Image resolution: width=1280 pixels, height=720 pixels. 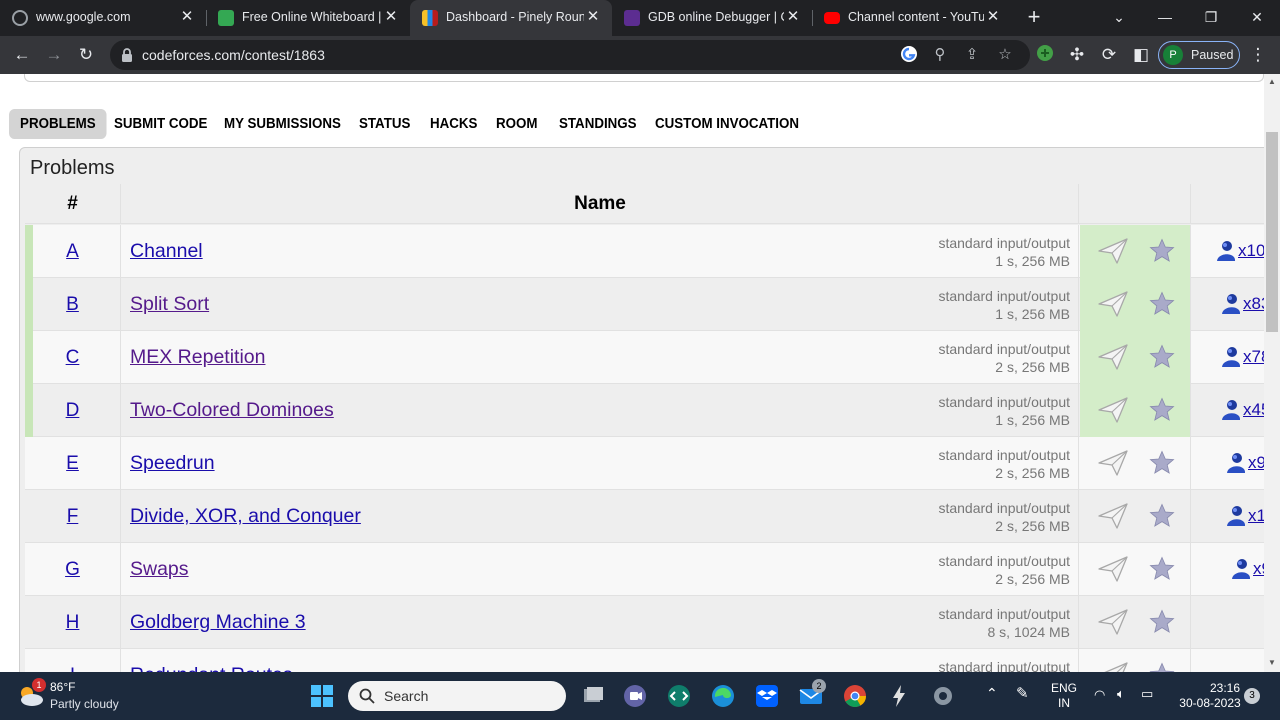 What do you see at coordinates (72, 463) in the screenshot?
I see `problem-index-link: E` at bounding box center [72, 463].